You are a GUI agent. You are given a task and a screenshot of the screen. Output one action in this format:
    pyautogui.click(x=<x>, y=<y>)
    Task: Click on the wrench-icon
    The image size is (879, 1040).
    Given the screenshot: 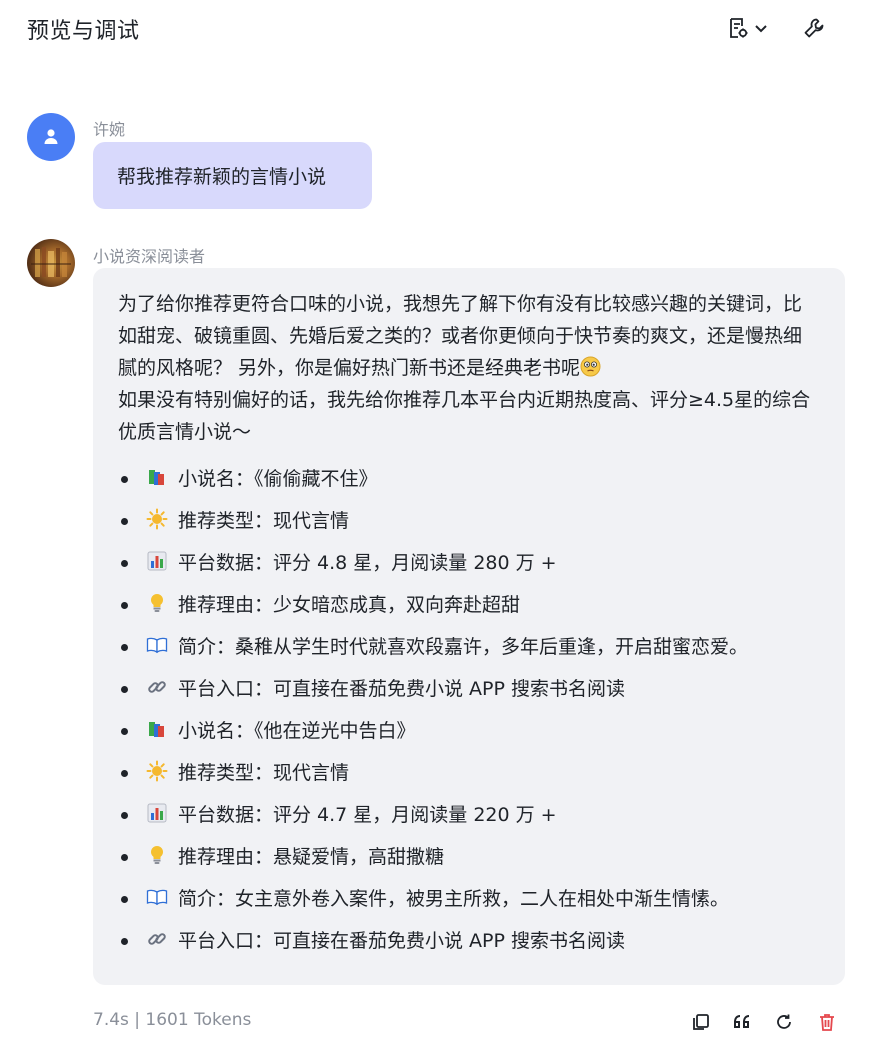 What is the action you would take?
    pyautogui.click(x=814, y=28)
    